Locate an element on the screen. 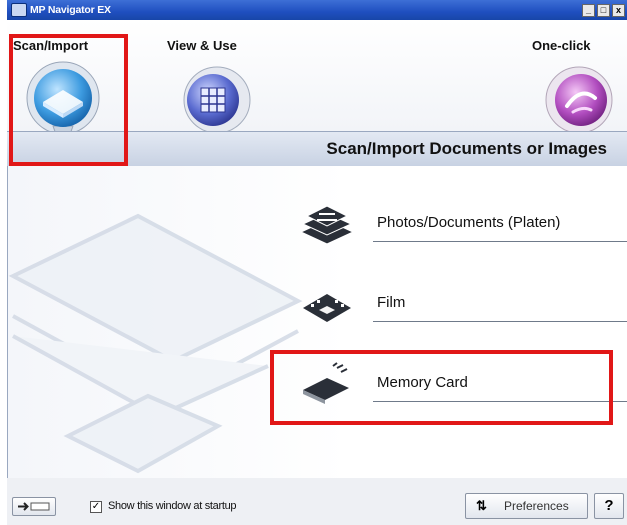  maximize-button: □ is located at coordinates (603, 10).